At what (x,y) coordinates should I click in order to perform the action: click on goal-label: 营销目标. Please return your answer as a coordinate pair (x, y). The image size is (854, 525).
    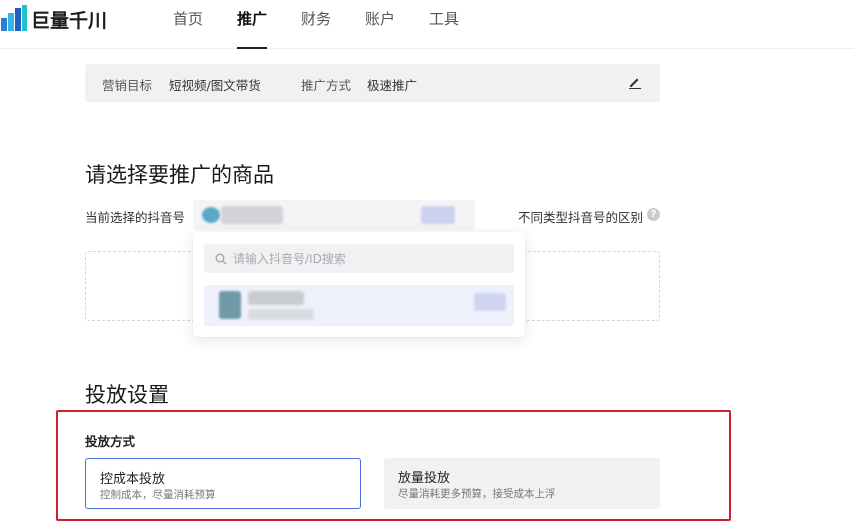
    Looking at the image, I should click on (127, 85).